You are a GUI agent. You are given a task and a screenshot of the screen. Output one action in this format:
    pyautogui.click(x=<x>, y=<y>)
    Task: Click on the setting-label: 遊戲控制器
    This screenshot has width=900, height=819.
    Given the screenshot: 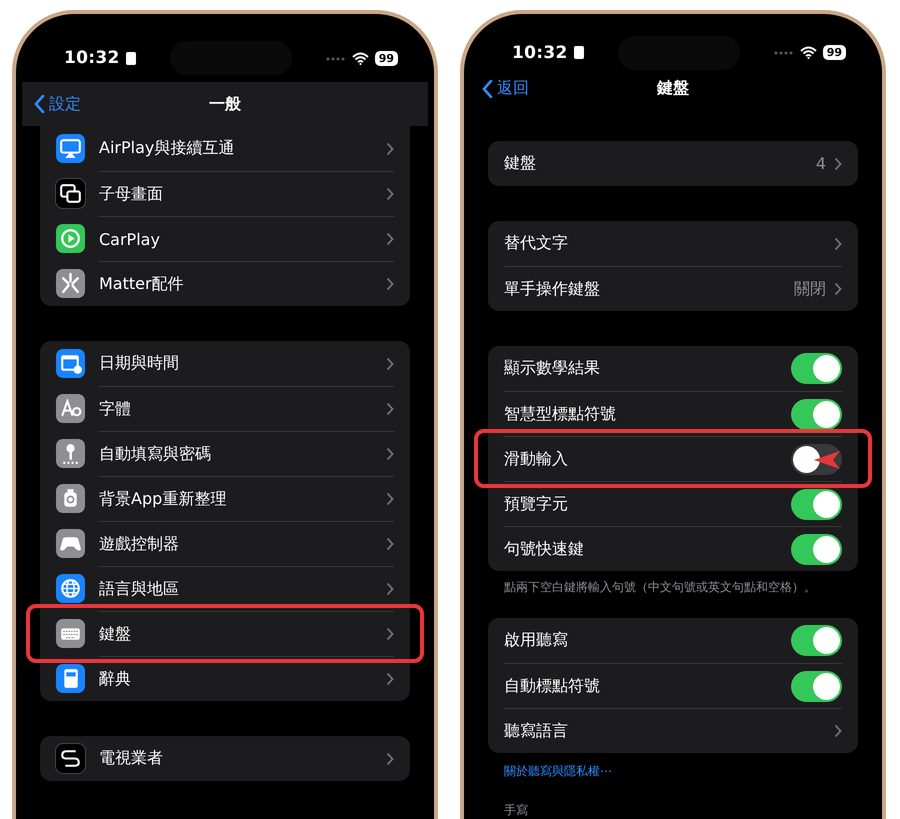 What is the action you would take?
    pyautogui.click(x=238, y=544)
    